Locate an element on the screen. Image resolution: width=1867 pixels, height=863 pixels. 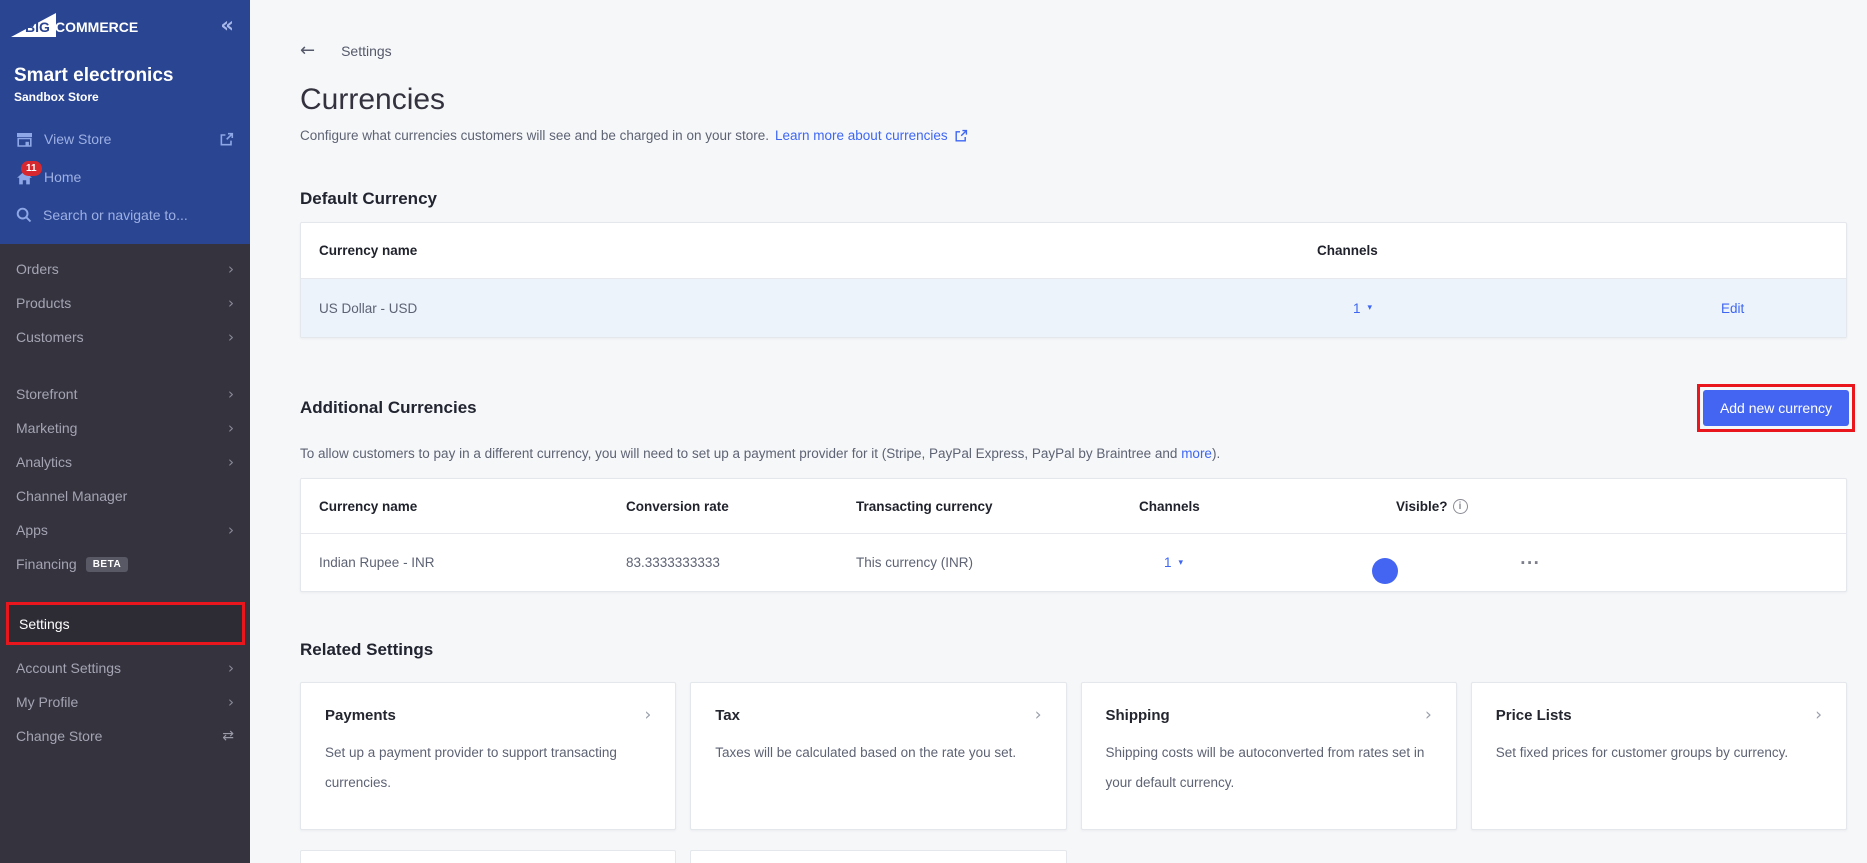
menu-label: Orders is located at coordinates (37, 269).